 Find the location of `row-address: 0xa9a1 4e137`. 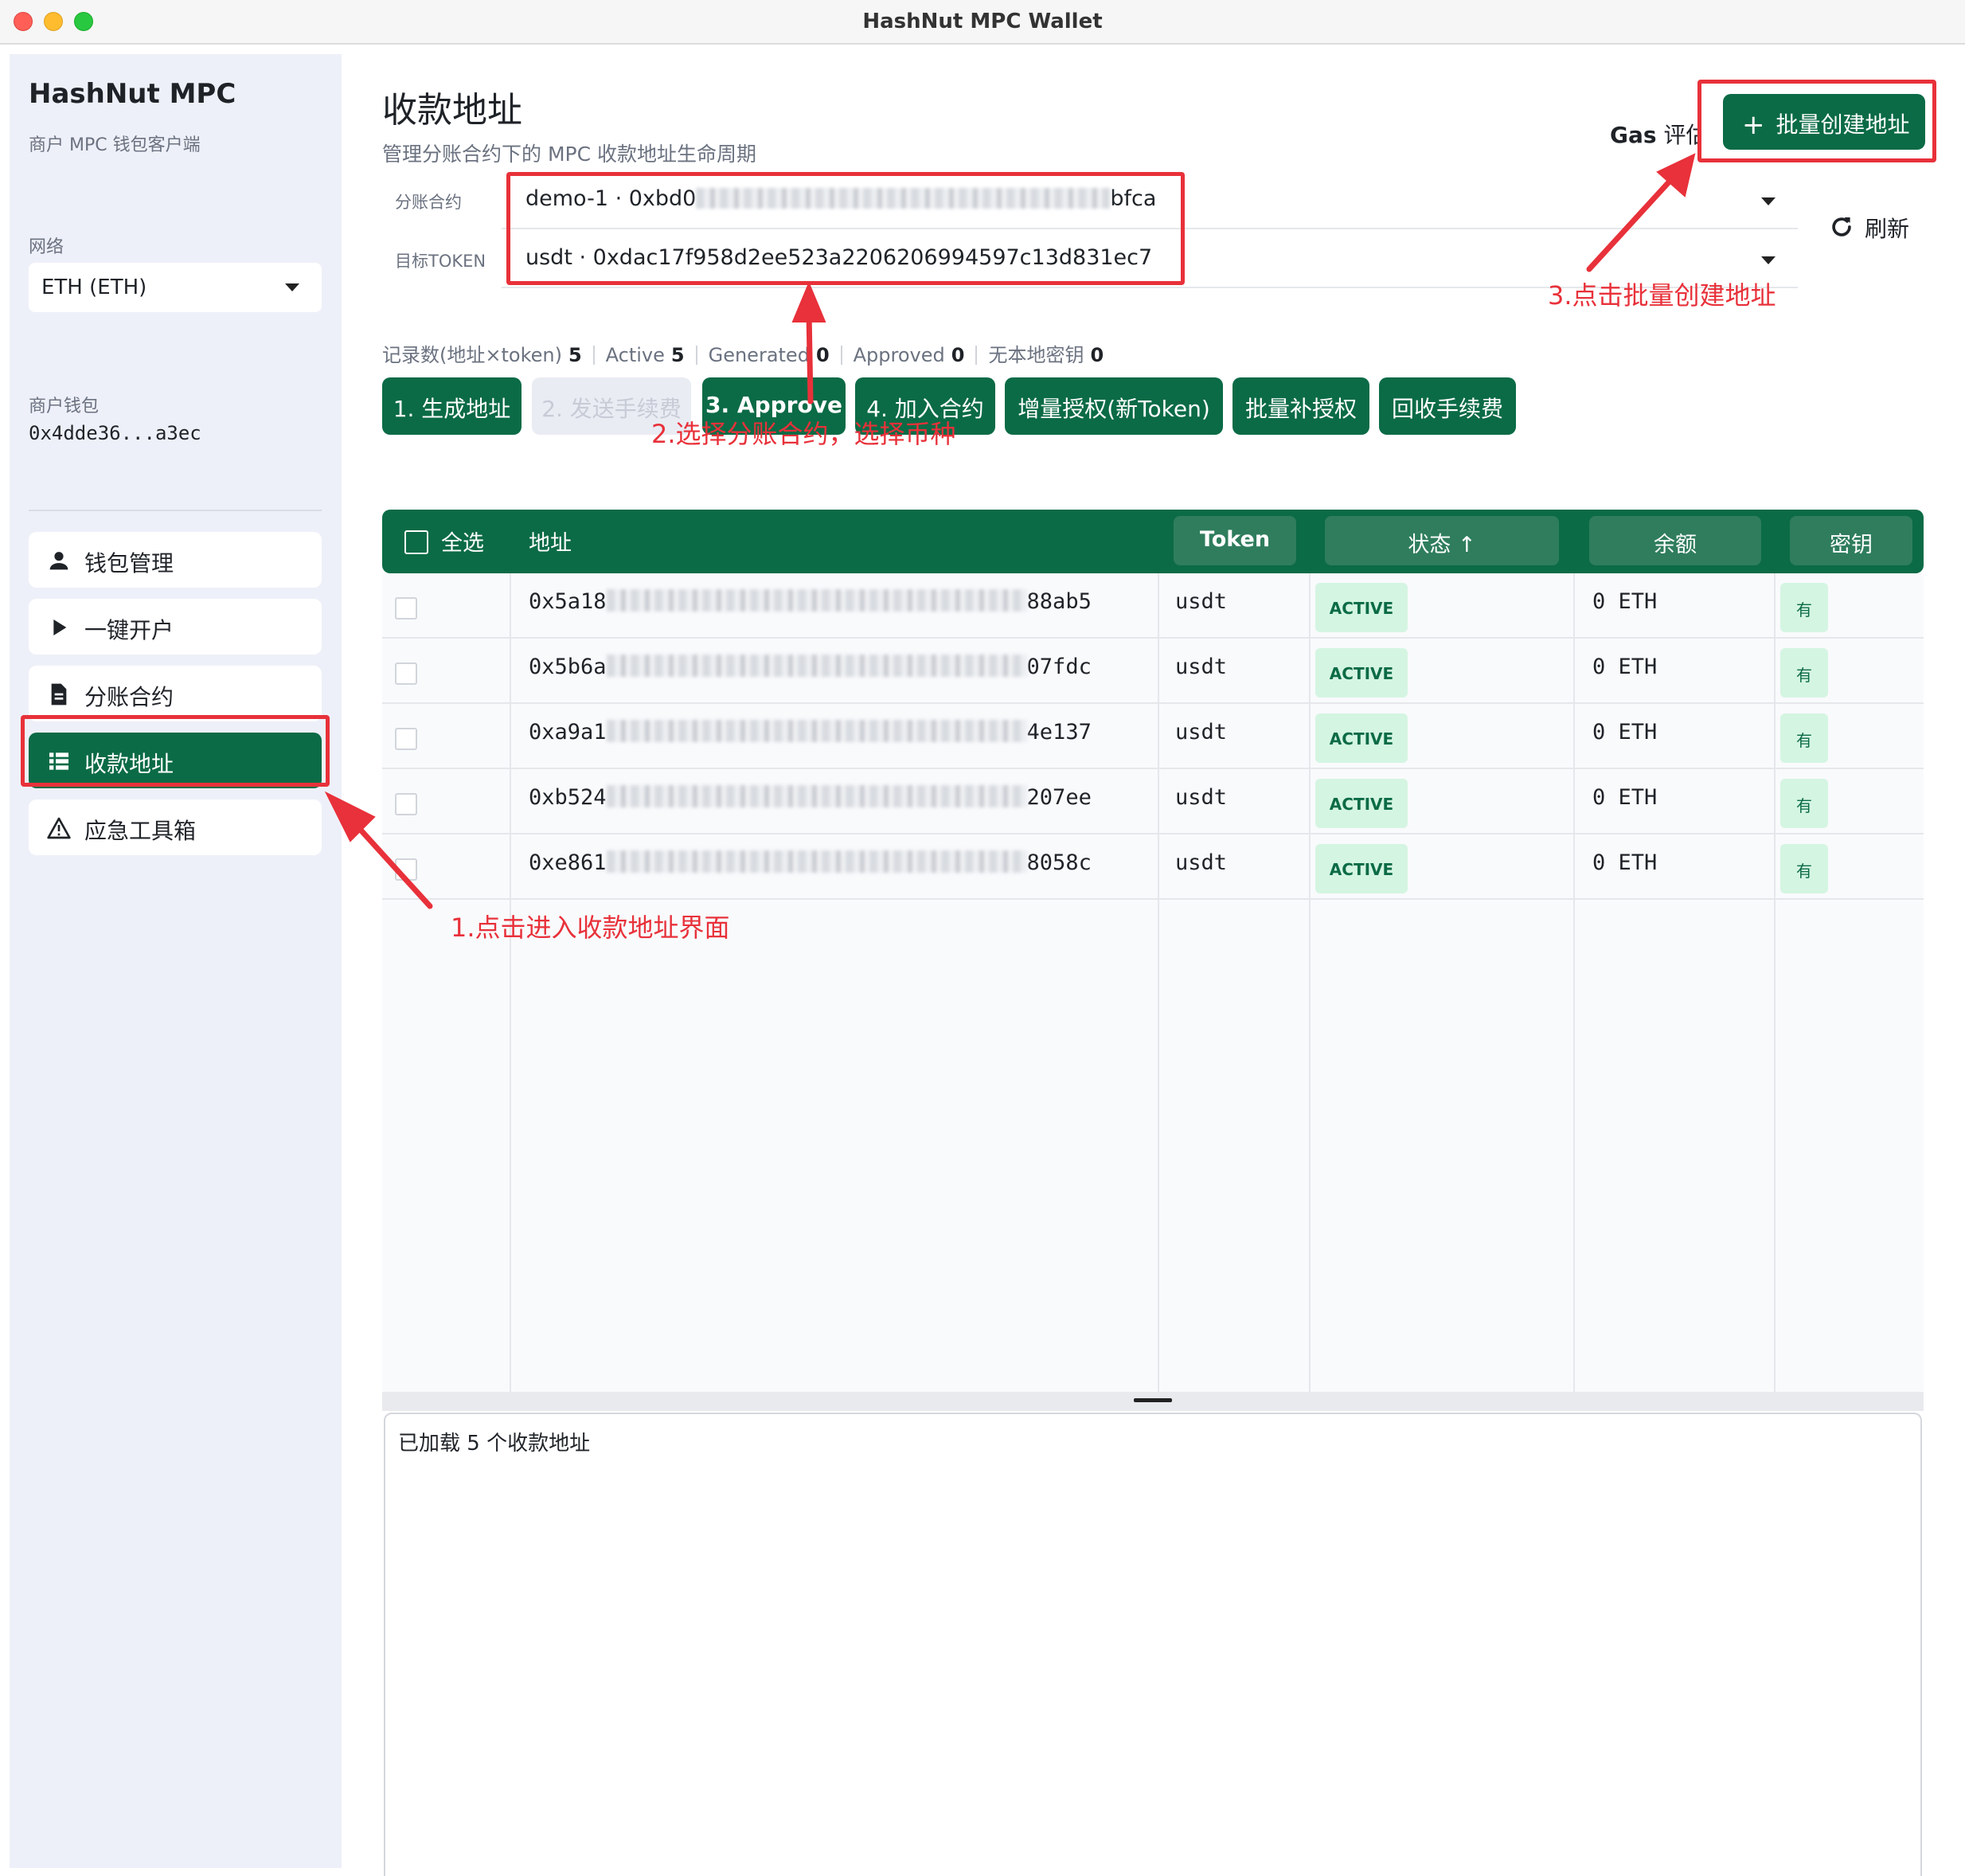

row-address: 0xa9a1 4e137 is located at coordinates (810, 732).